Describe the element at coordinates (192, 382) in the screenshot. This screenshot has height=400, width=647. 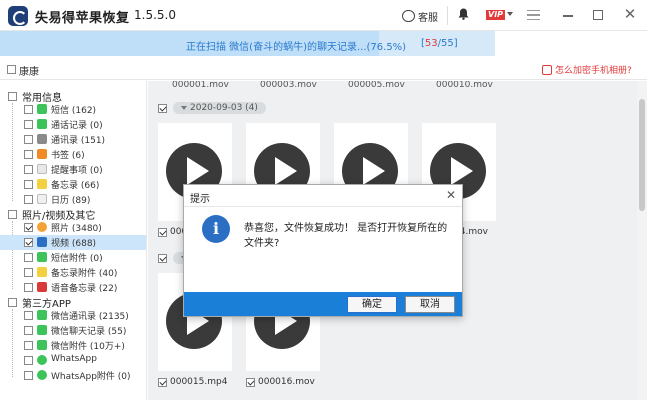
I see `file-label: 000015.mp4` at that location.